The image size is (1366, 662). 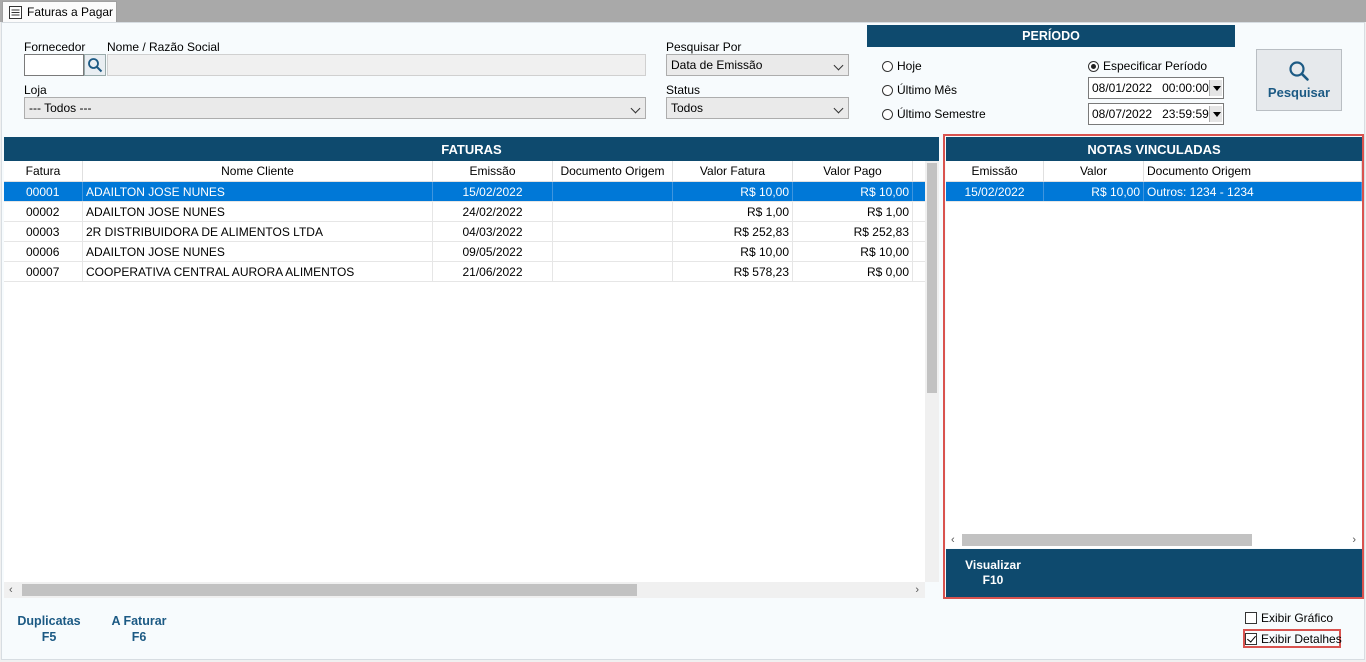 I want to click on a-faturar-key: F6, so click(x=139, y=637).